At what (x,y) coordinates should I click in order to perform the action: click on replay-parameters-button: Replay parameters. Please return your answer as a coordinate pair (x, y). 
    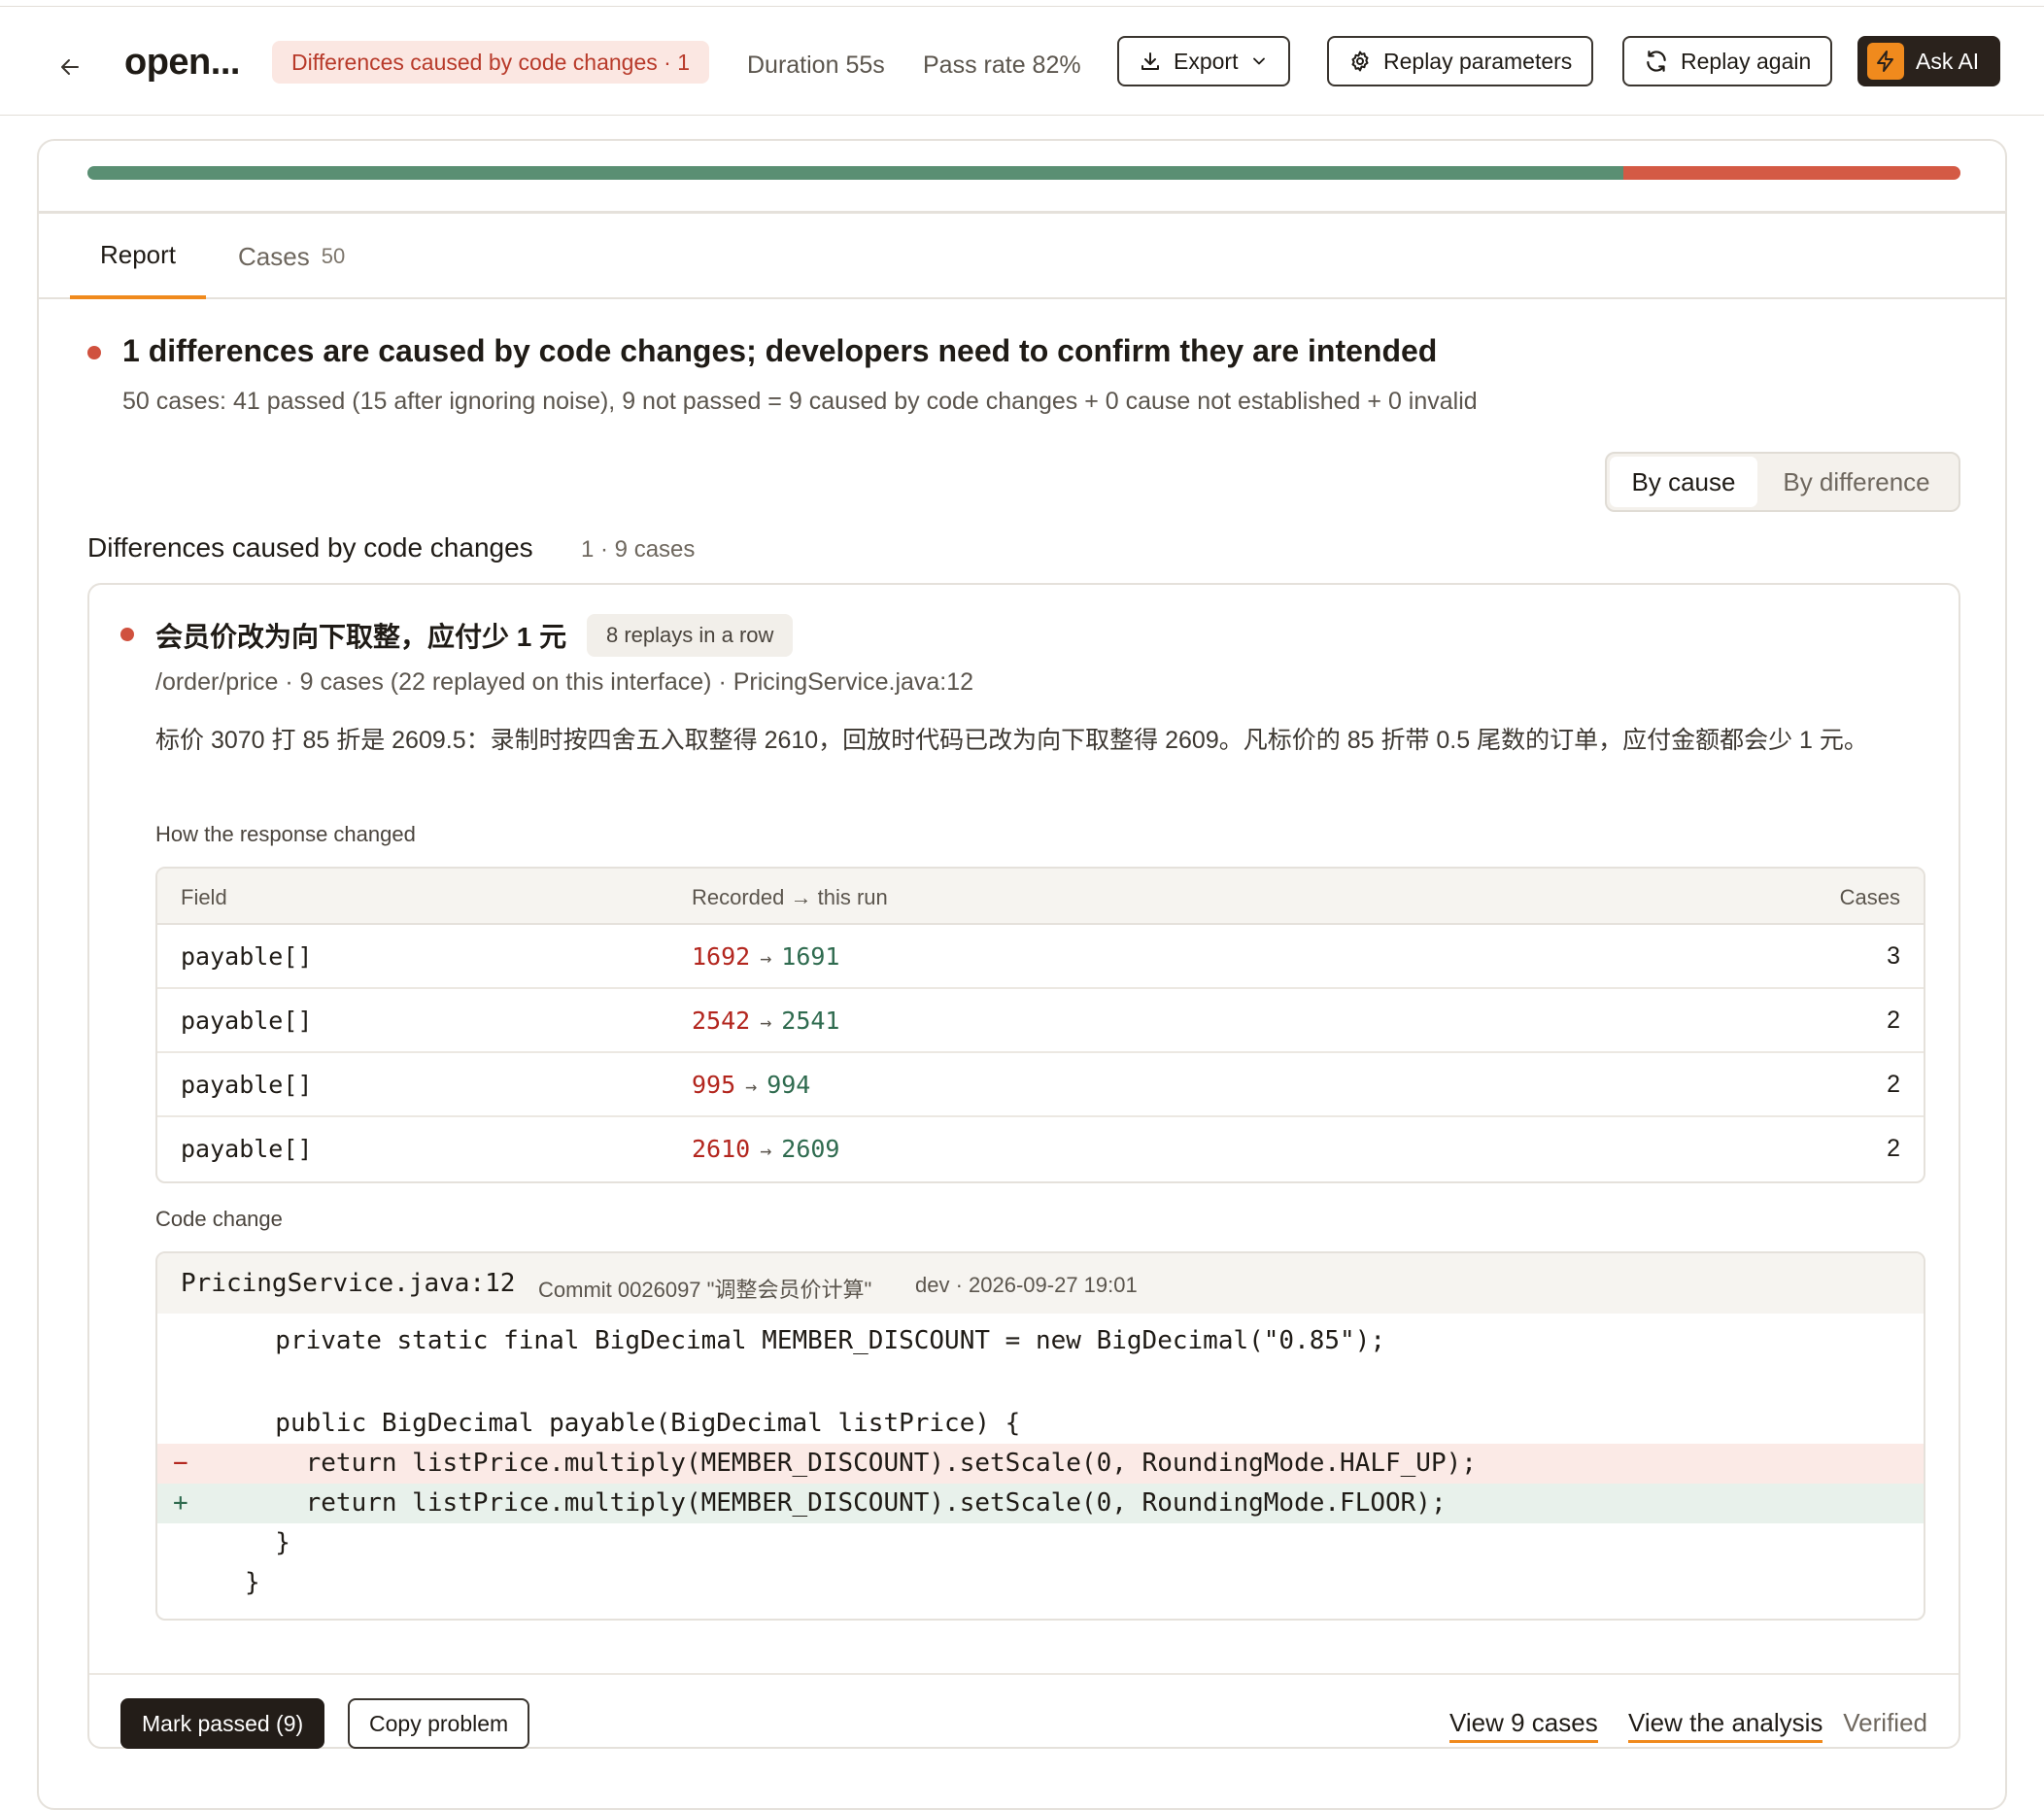
    Looking at the image, I should click on (1460, 61).